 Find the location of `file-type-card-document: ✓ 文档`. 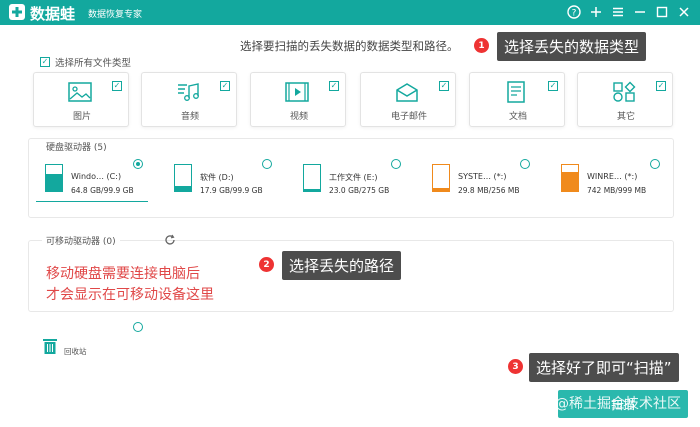

file-type-card-document: ✓ 文档 is located at coordinates (517, 99).